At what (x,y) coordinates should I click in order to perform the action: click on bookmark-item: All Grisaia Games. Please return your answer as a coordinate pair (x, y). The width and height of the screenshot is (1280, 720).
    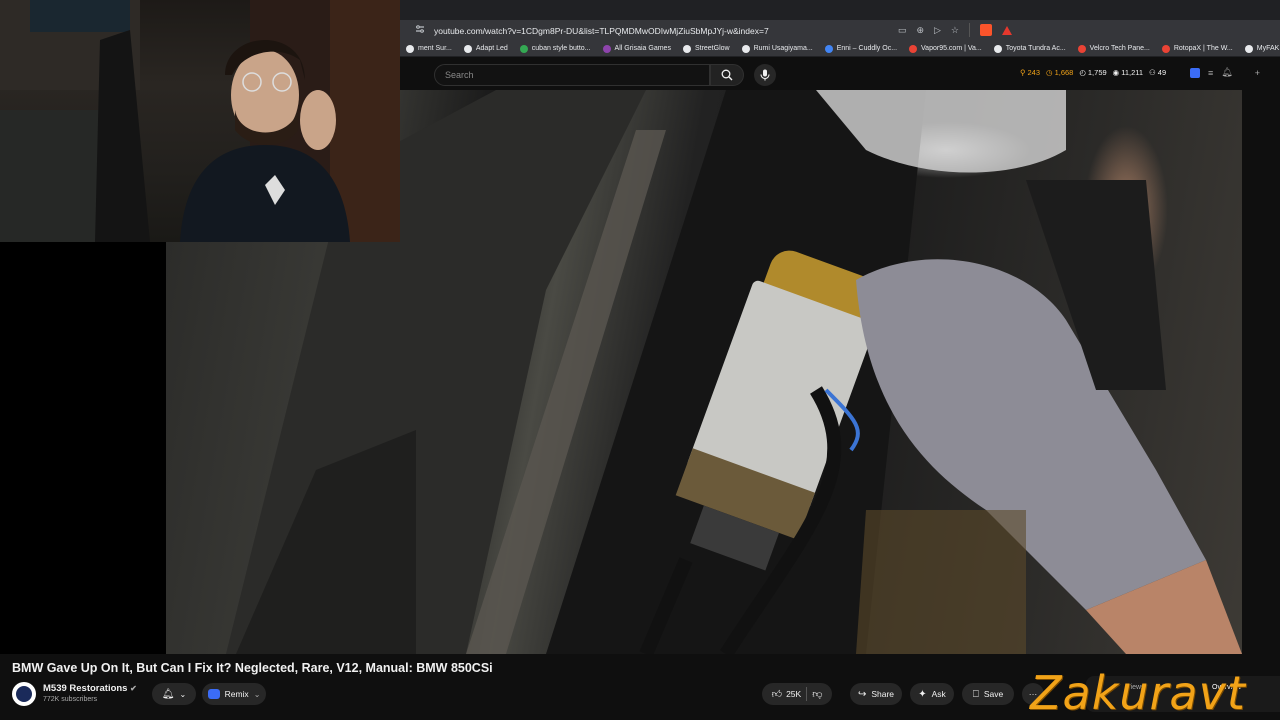
    Looking at the image, I should click on (637, 48).